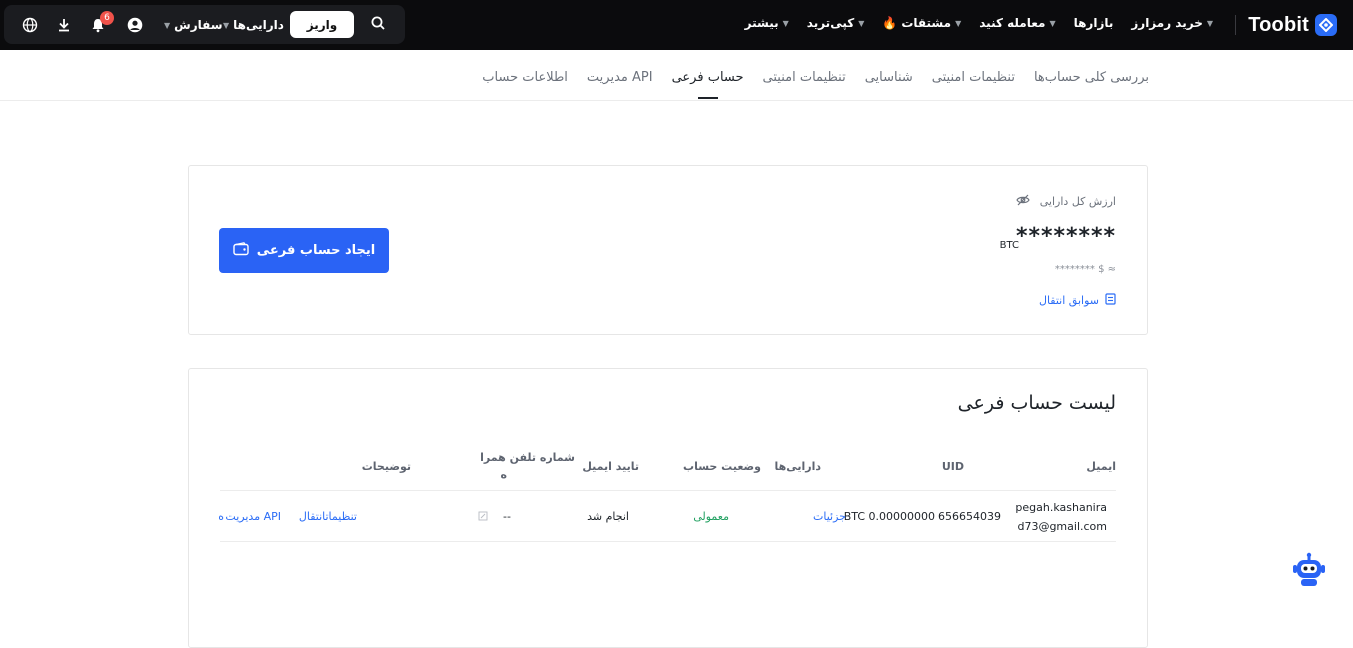 This screenshot has height=648, width=1353. Describe the element at coordinates (1062, 526) in the screenshot. I see `row-email-line2: d73@gmail.com` at that location.